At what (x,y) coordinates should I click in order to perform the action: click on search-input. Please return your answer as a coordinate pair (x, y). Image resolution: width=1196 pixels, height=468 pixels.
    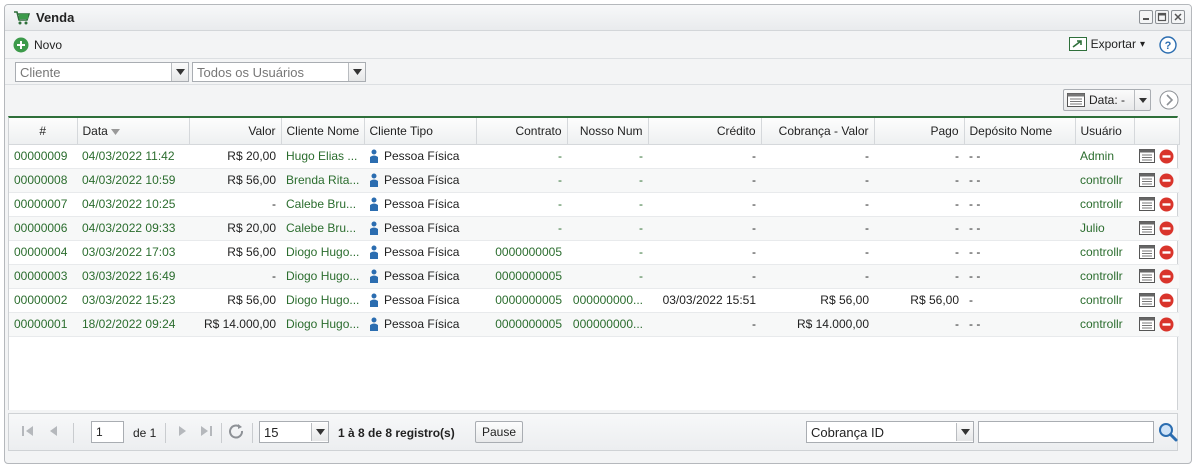
    Looking at the image, I should click on (1066, 432).